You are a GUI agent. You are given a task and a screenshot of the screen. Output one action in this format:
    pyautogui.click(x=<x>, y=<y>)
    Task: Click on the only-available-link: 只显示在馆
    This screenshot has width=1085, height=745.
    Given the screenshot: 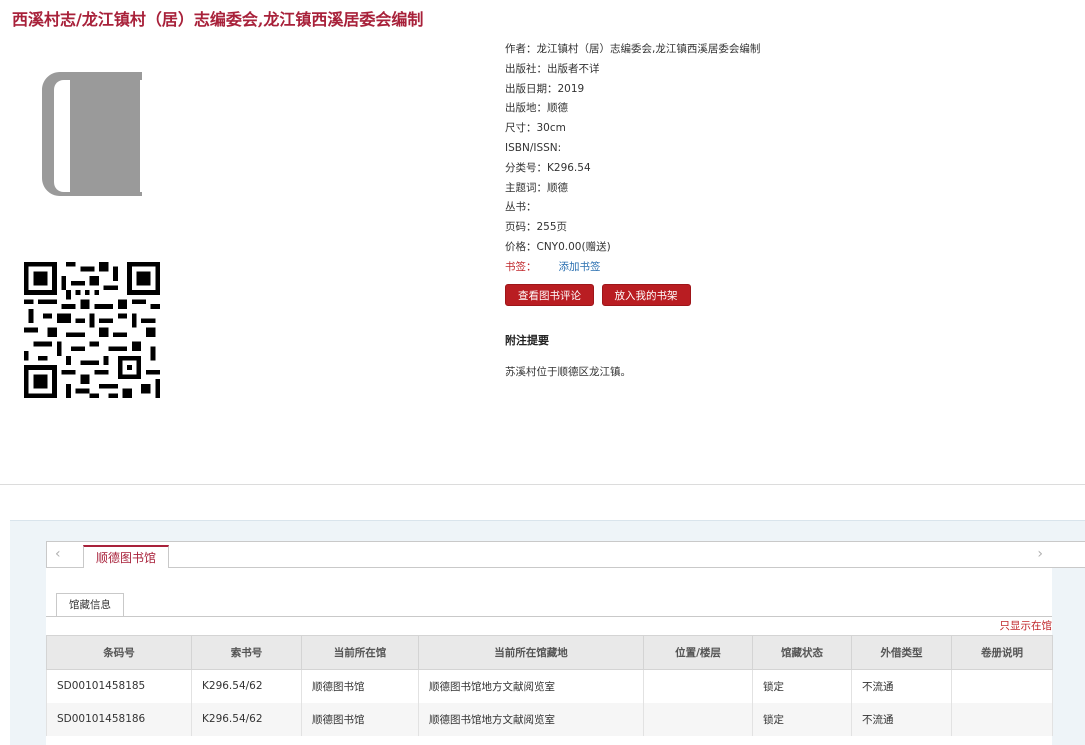 What is the action you would take?
    pyautogui.click(x=1026, y=625)
    